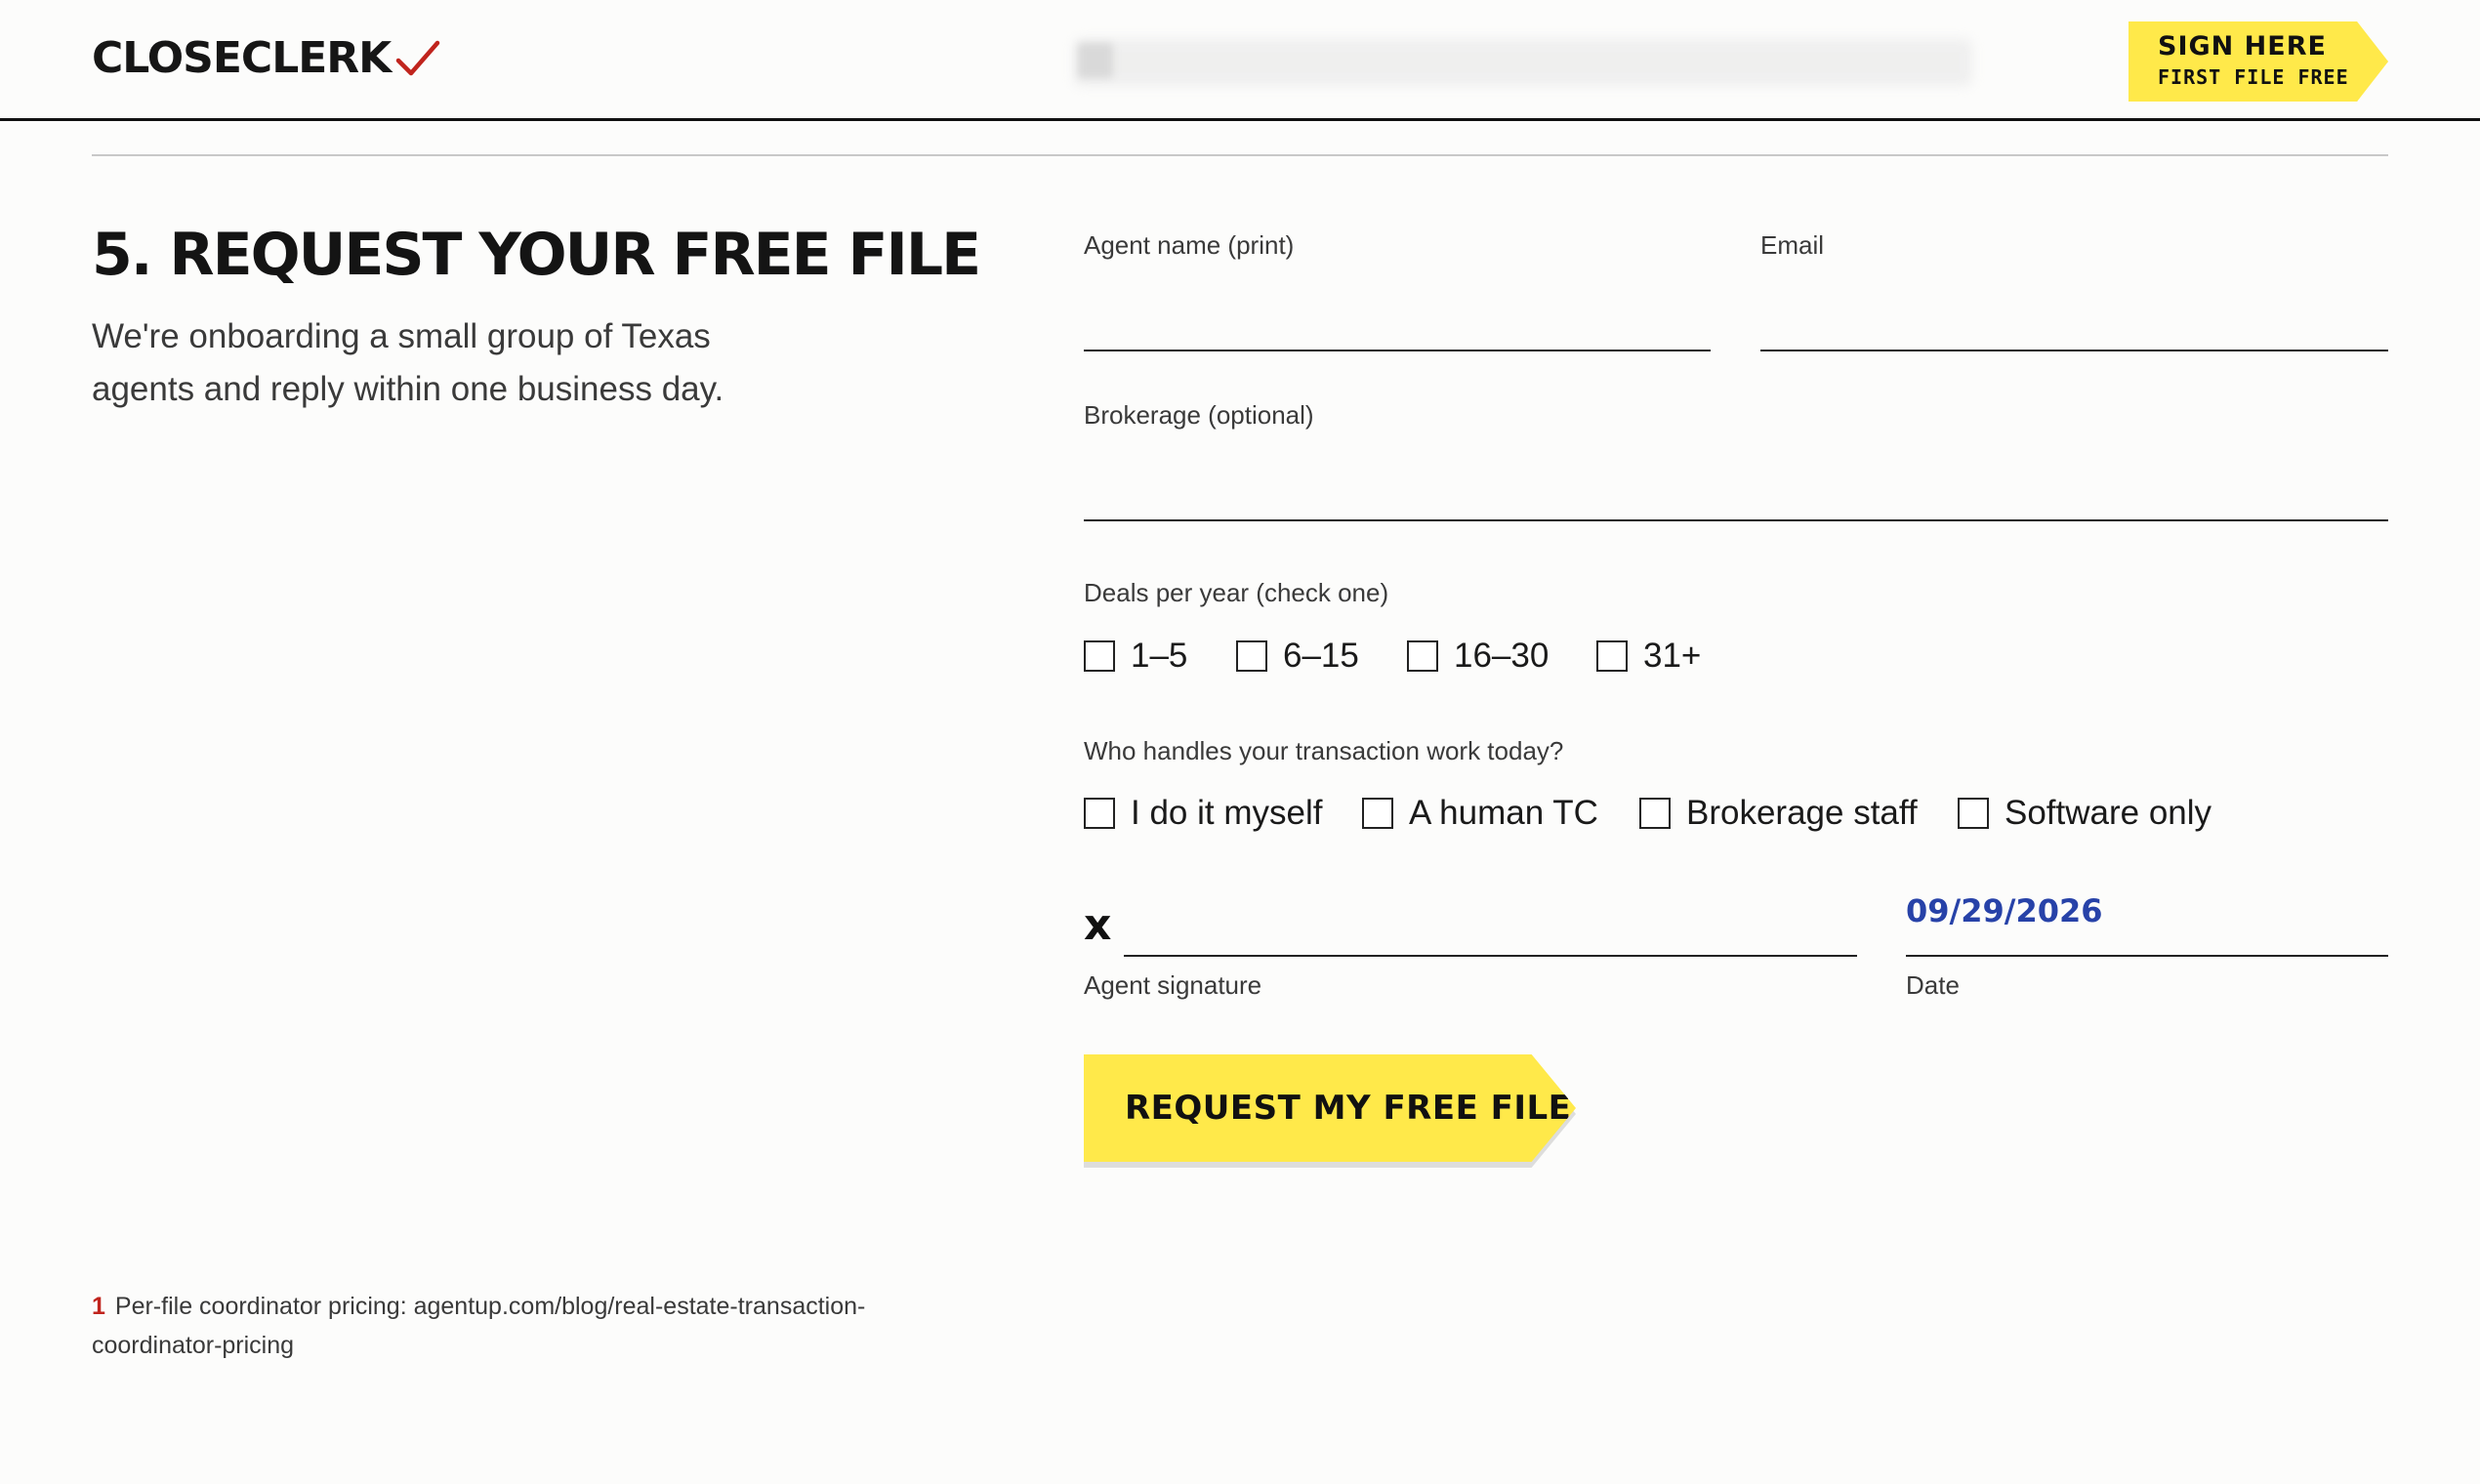 This screenshot has width=2480, height=1484. Describe the element at coordinates (1398, 320) in the screenshot. I see `agent-name-input` at that location.